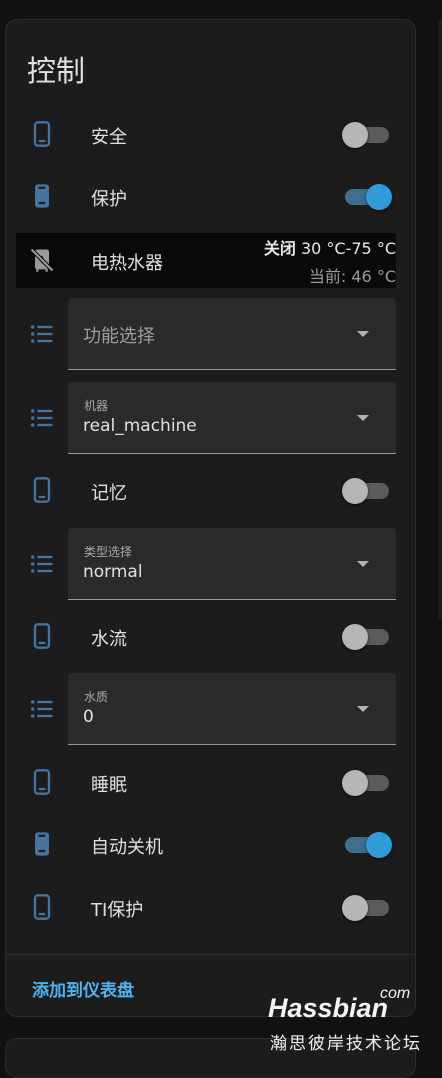  What do you see at coordinates (210, 783) in the screenshot?
I see `entity-row-sleep: 睡眠` at bounding box center [210, 783].